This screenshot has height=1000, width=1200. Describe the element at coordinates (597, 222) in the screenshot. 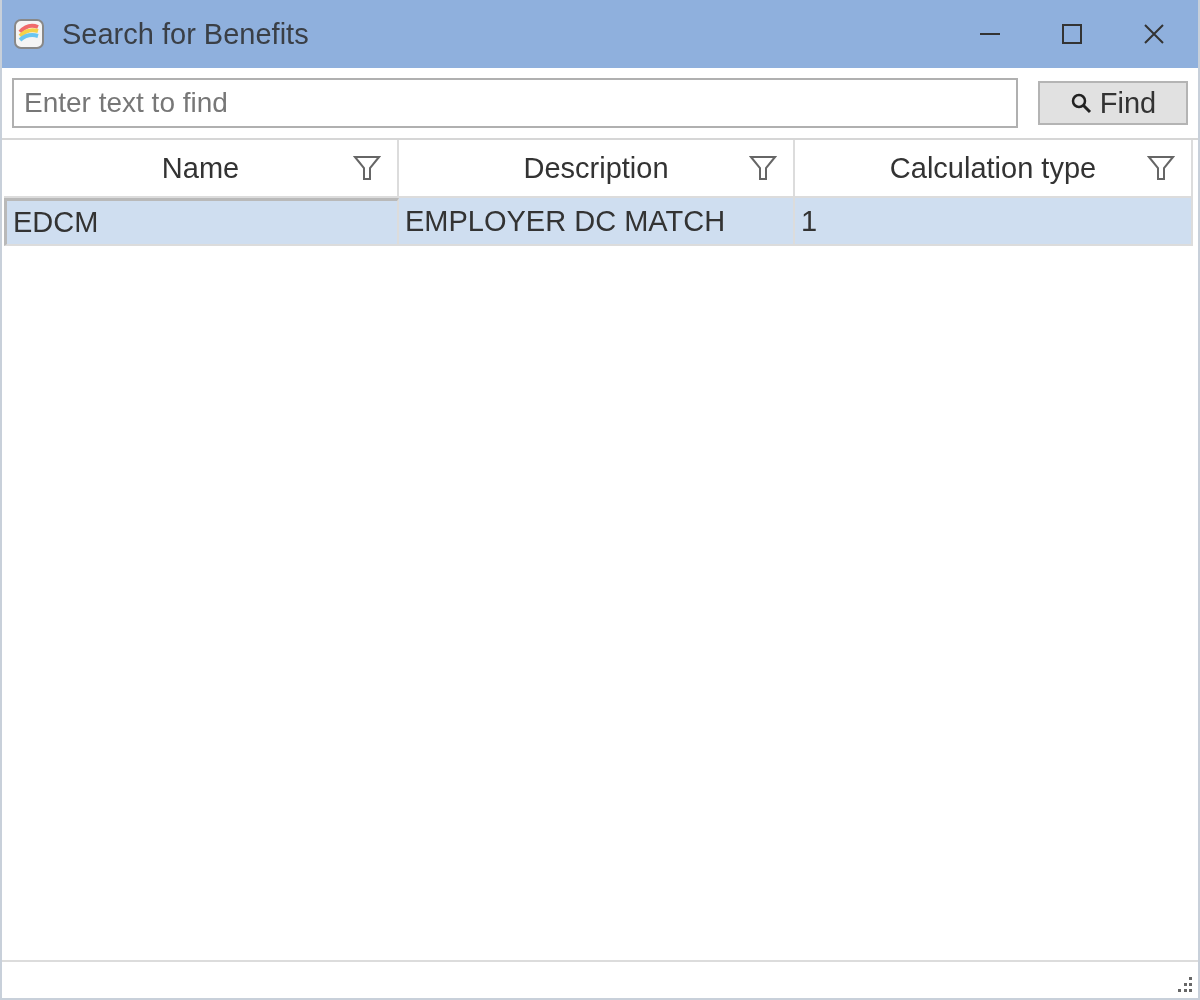

I see `table-cell: EMPLOYER DC MATCH` at that location.